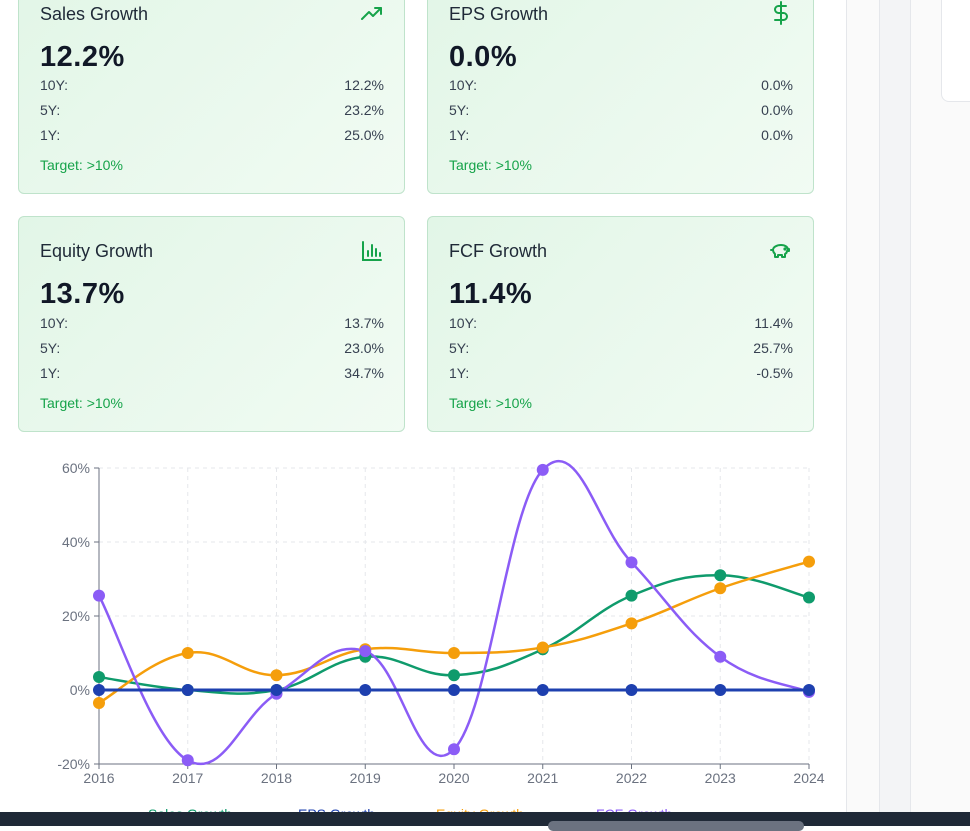 The image size is (970, 831). Describe the element at coordinates (76, 542) in the screenshot. I see `y-tick-label: 40%` at that location.